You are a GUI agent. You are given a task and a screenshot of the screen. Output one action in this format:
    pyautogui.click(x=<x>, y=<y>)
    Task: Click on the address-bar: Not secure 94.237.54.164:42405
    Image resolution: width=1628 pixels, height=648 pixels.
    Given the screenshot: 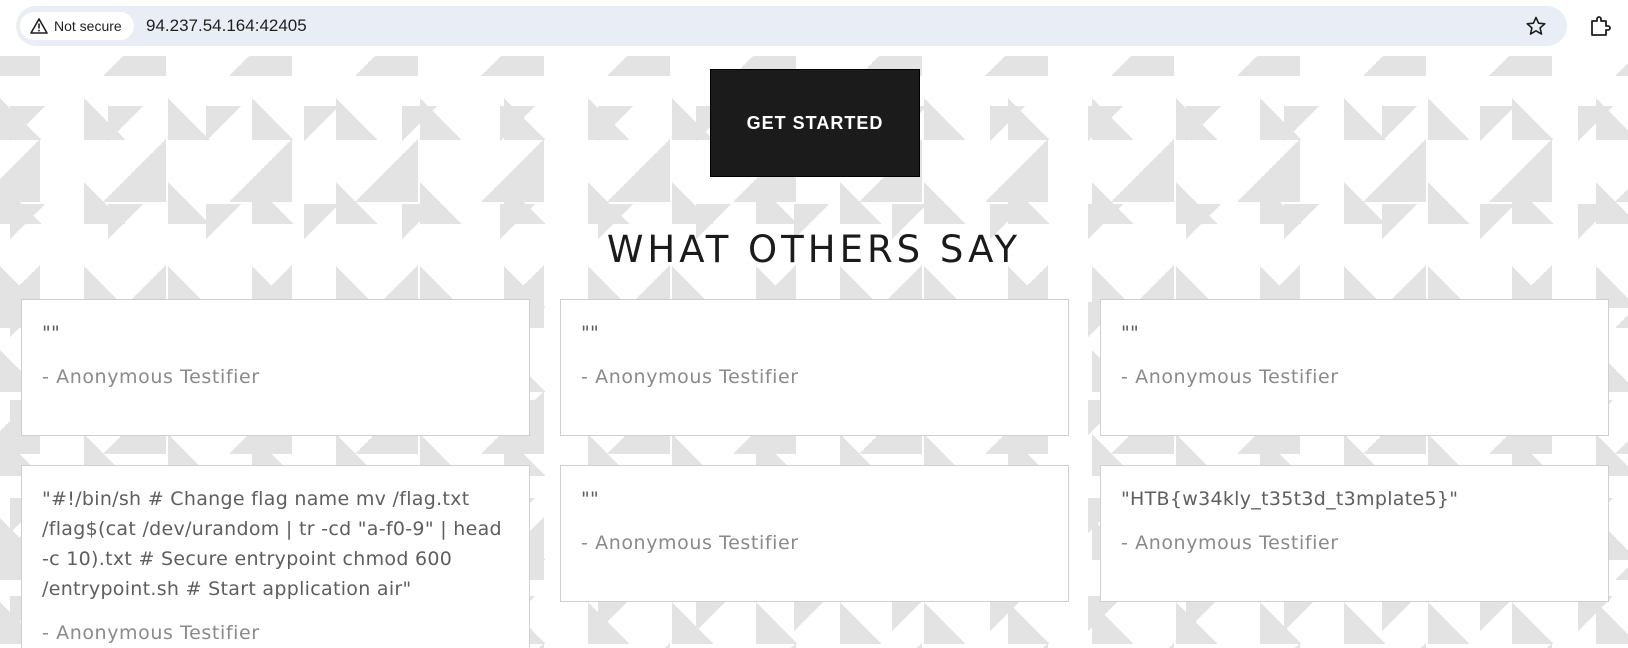 What is the action you would take?
    pyautogui.click(x=791, y=26)
    